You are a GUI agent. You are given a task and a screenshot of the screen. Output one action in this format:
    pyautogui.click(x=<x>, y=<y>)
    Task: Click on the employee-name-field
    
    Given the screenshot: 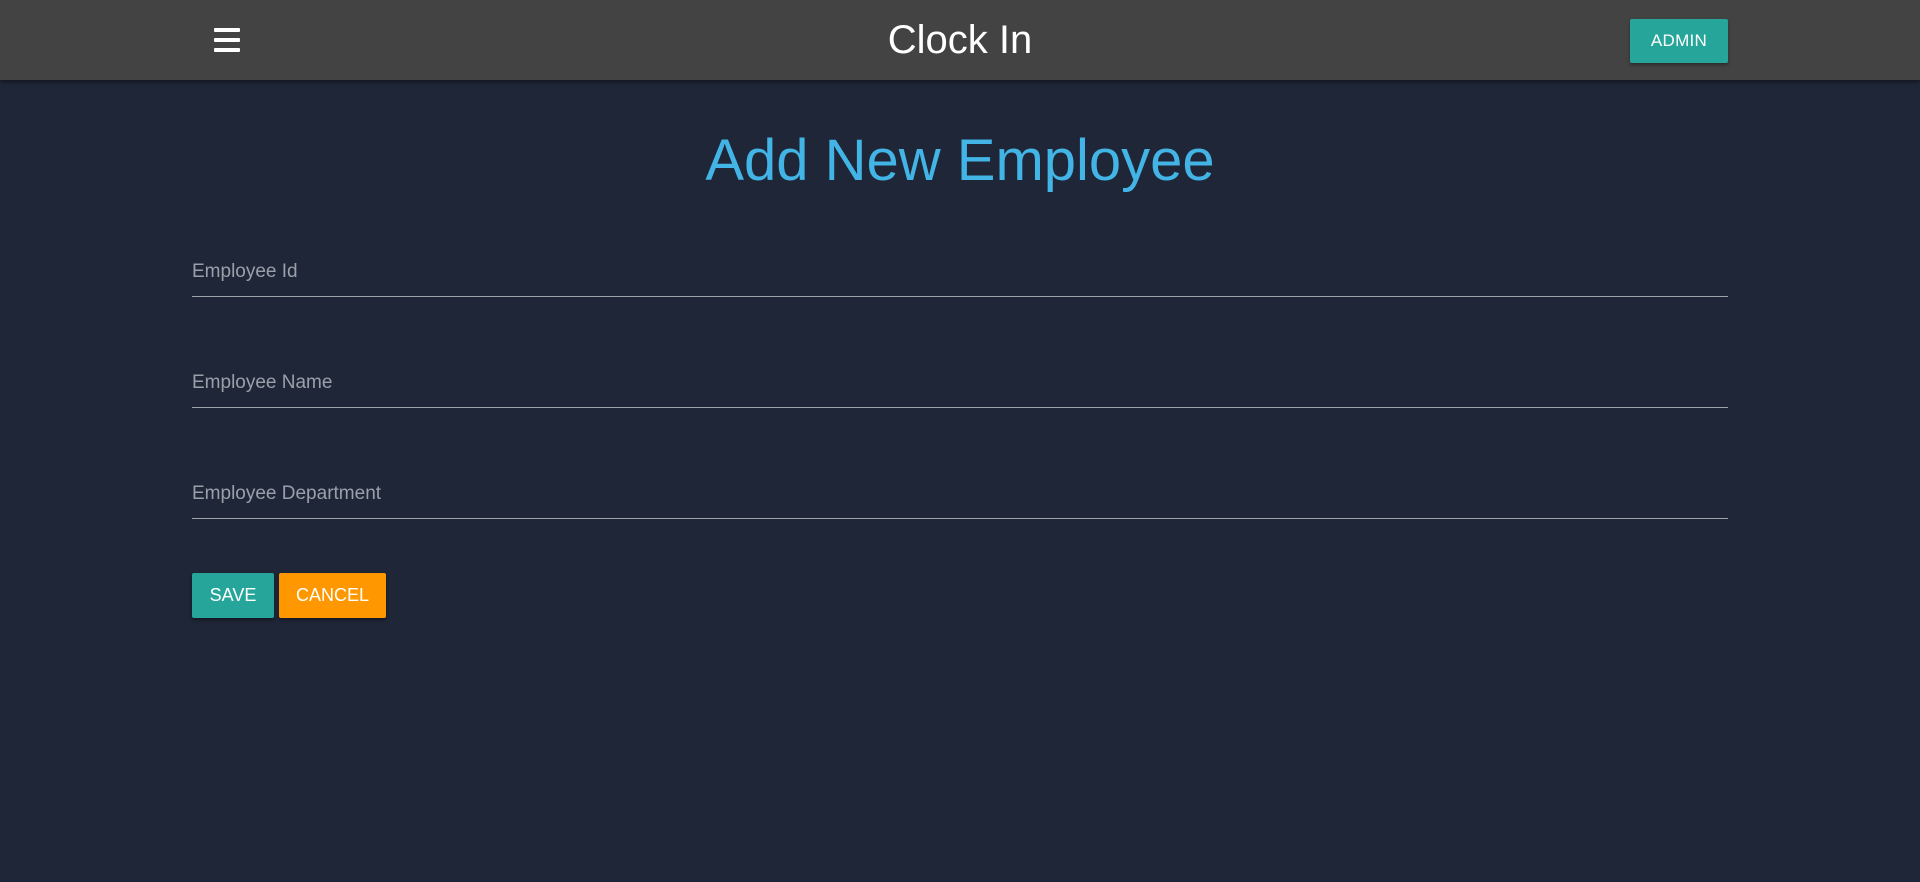 What is the action you would take?
    pyautogui.click(x=960, y=383)
    